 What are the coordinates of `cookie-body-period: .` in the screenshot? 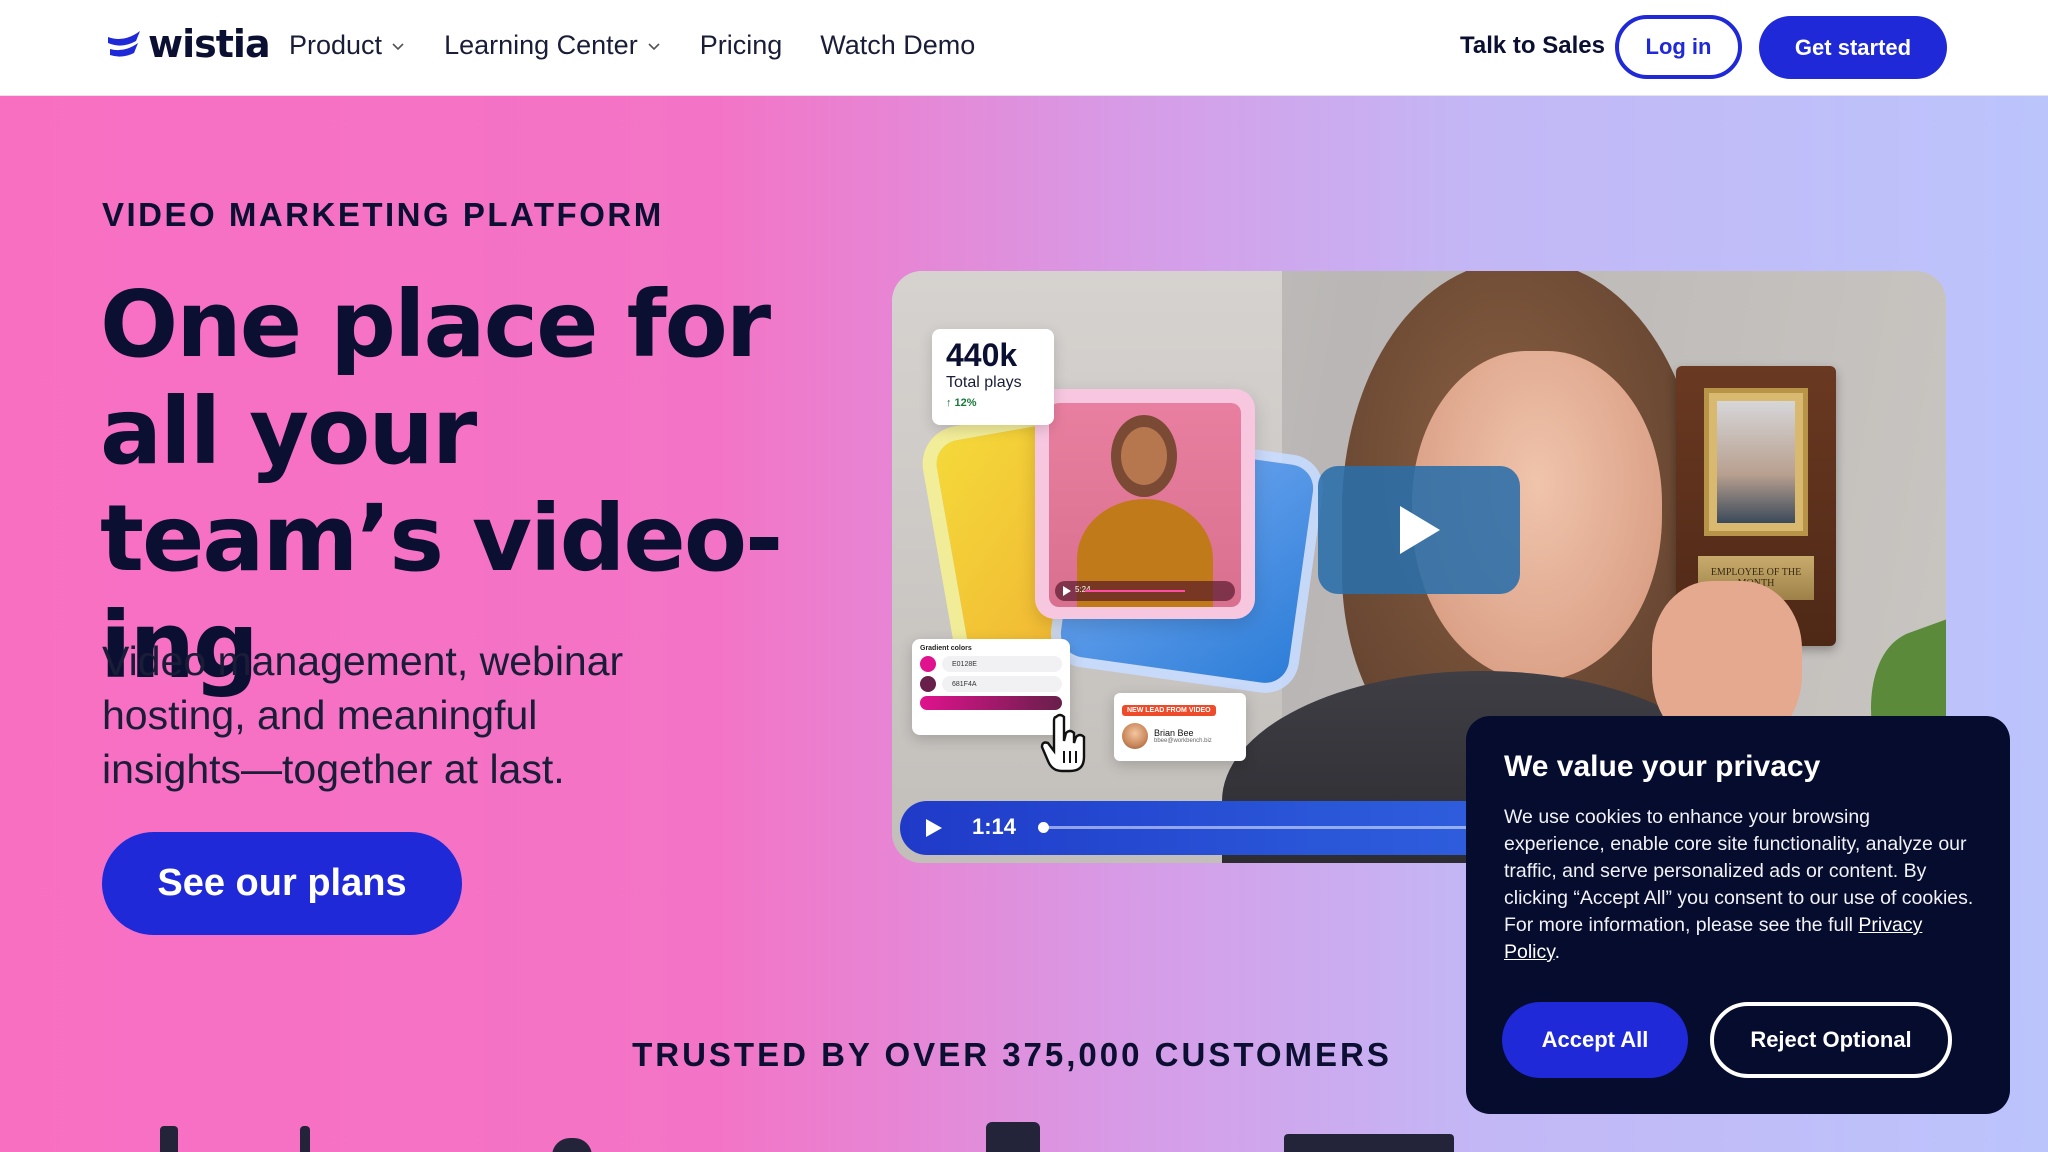 It's located at (1557, 952).